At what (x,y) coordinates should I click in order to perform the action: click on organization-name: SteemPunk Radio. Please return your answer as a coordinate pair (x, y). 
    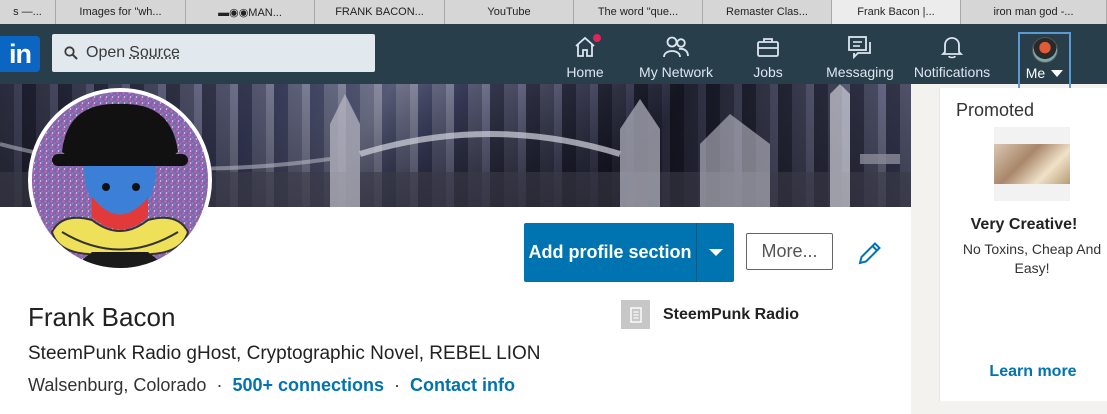
    Looking at the image, I should click on (731, 314).